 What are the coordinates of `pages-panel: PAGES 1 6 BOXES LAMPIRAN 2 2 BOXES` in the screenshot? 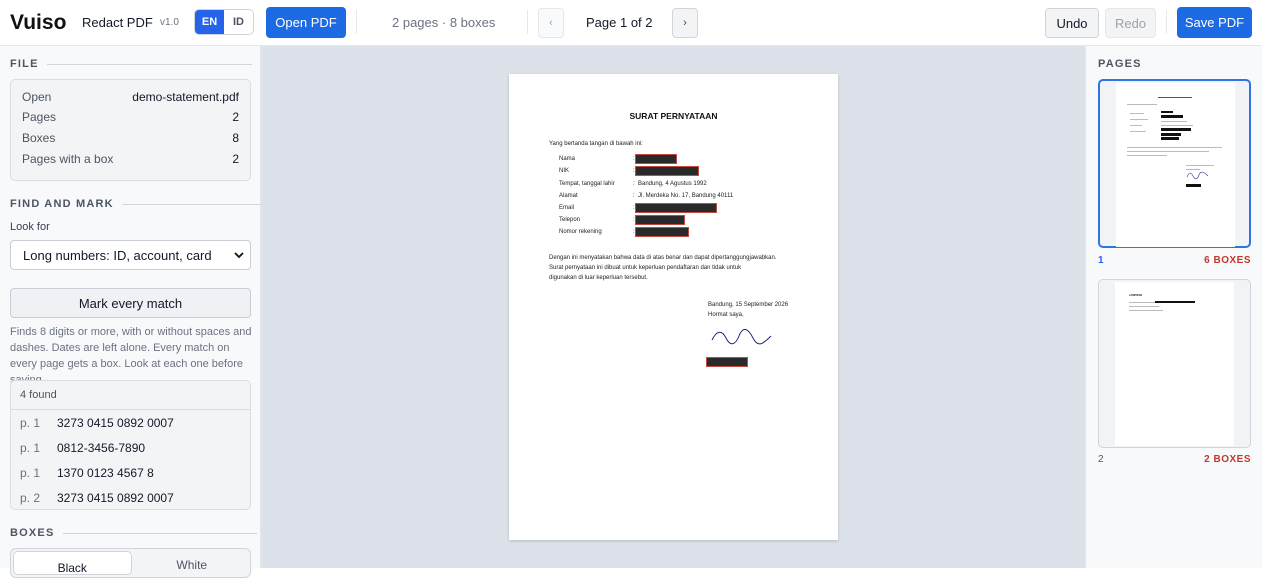 It's located at (1173, 307).